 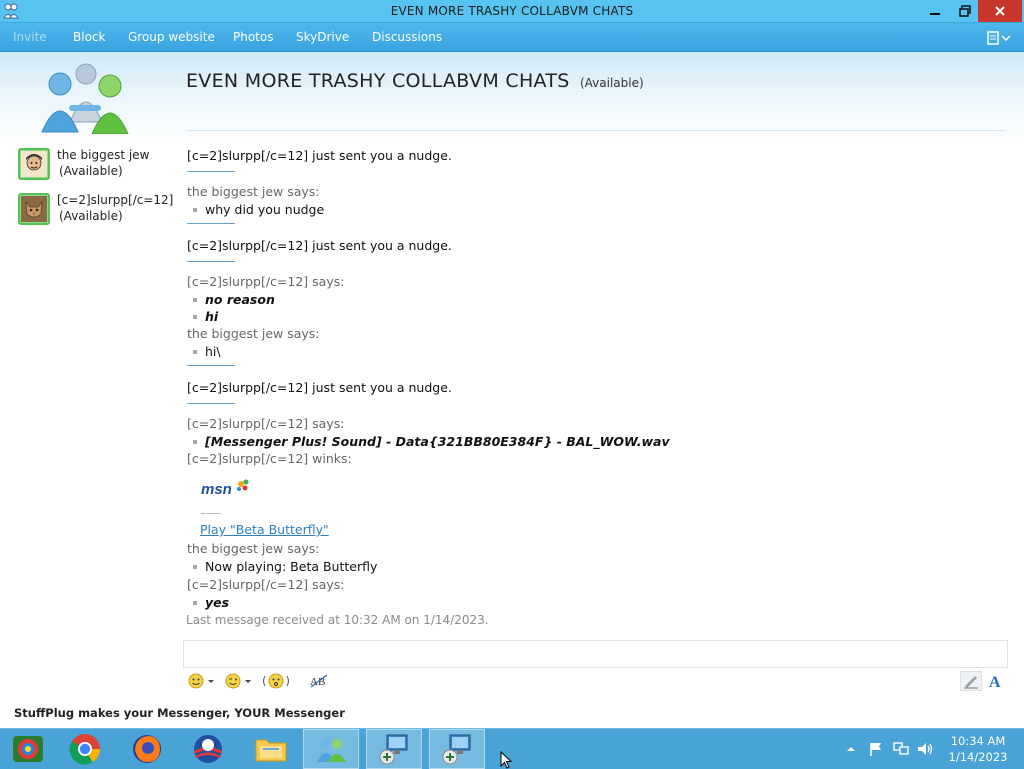 I want to click on svg-text: A, so click(x=995, y=682).